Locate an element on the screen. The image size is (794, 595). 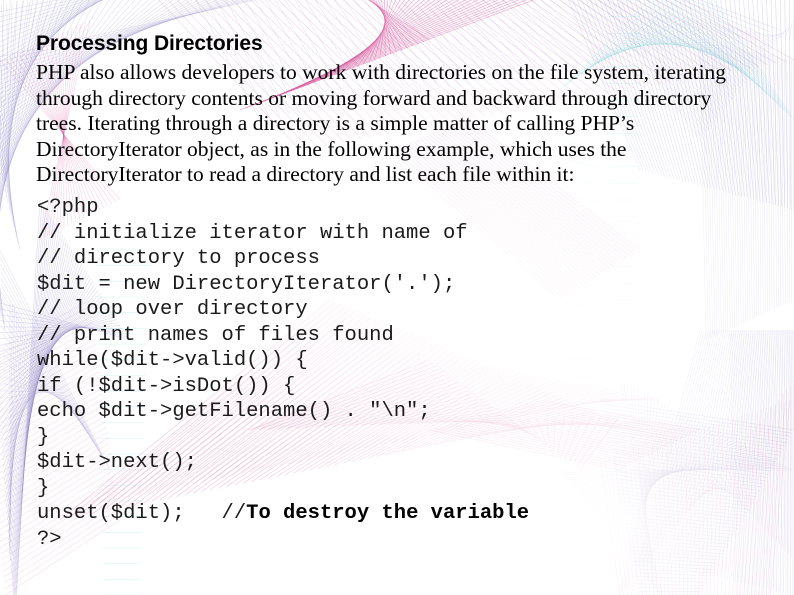
code-line: if (!$dit->isDot()) { is located at coordinates (166, 386).